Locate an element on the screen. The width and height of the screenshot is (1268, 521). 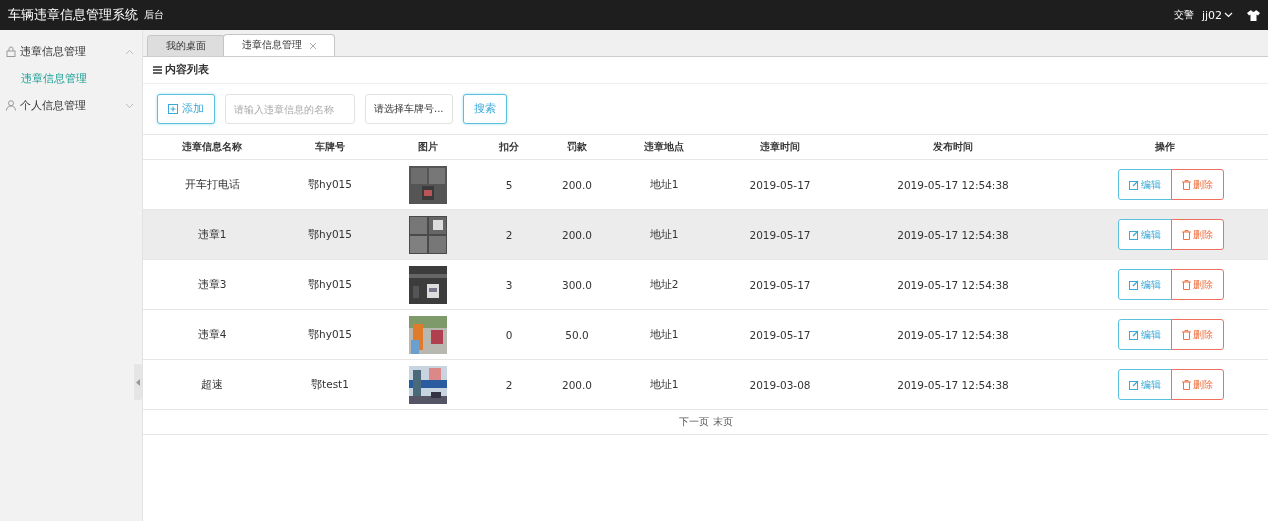
panel-title: 内容列表 is located at coordinates (187, 70).